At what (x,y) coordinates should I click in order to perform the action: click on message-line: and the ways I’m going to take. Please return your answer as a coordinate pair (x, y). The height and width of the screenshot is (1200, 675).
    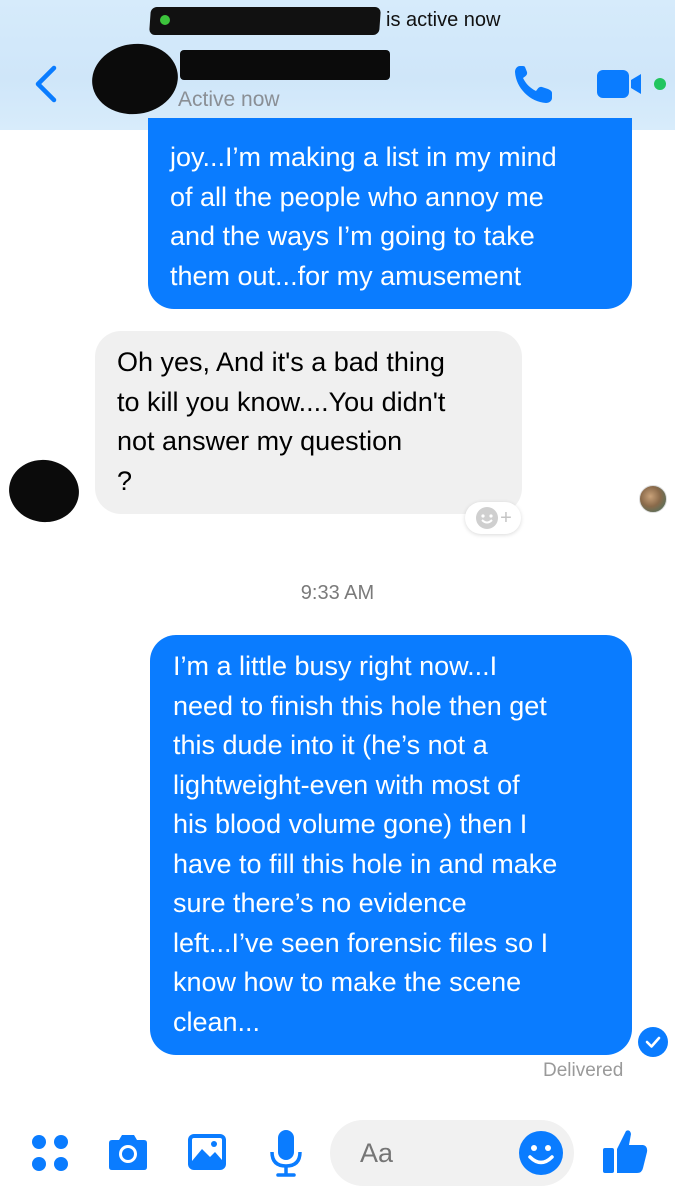
    Looking at the image, I should click on (352, 236).